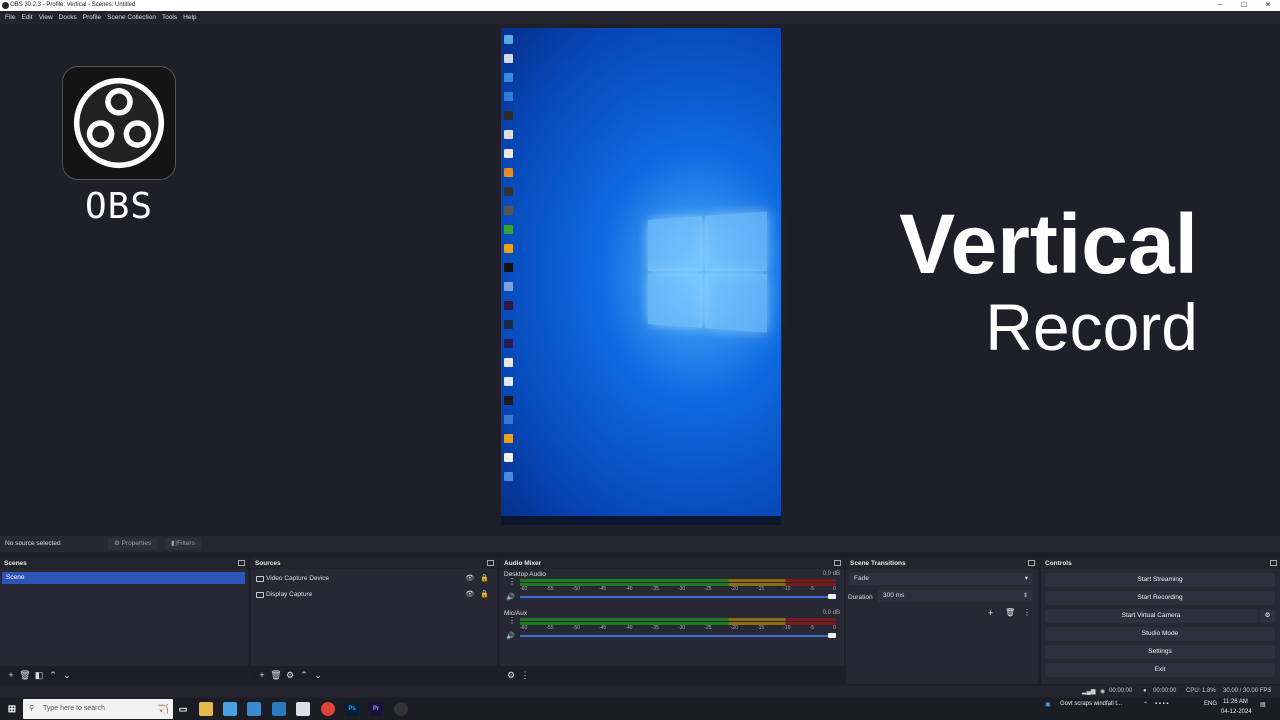  Describe the element at coordinates (374, 563) in the screenshot. I see `sources-dock-header: Sources` at that location.